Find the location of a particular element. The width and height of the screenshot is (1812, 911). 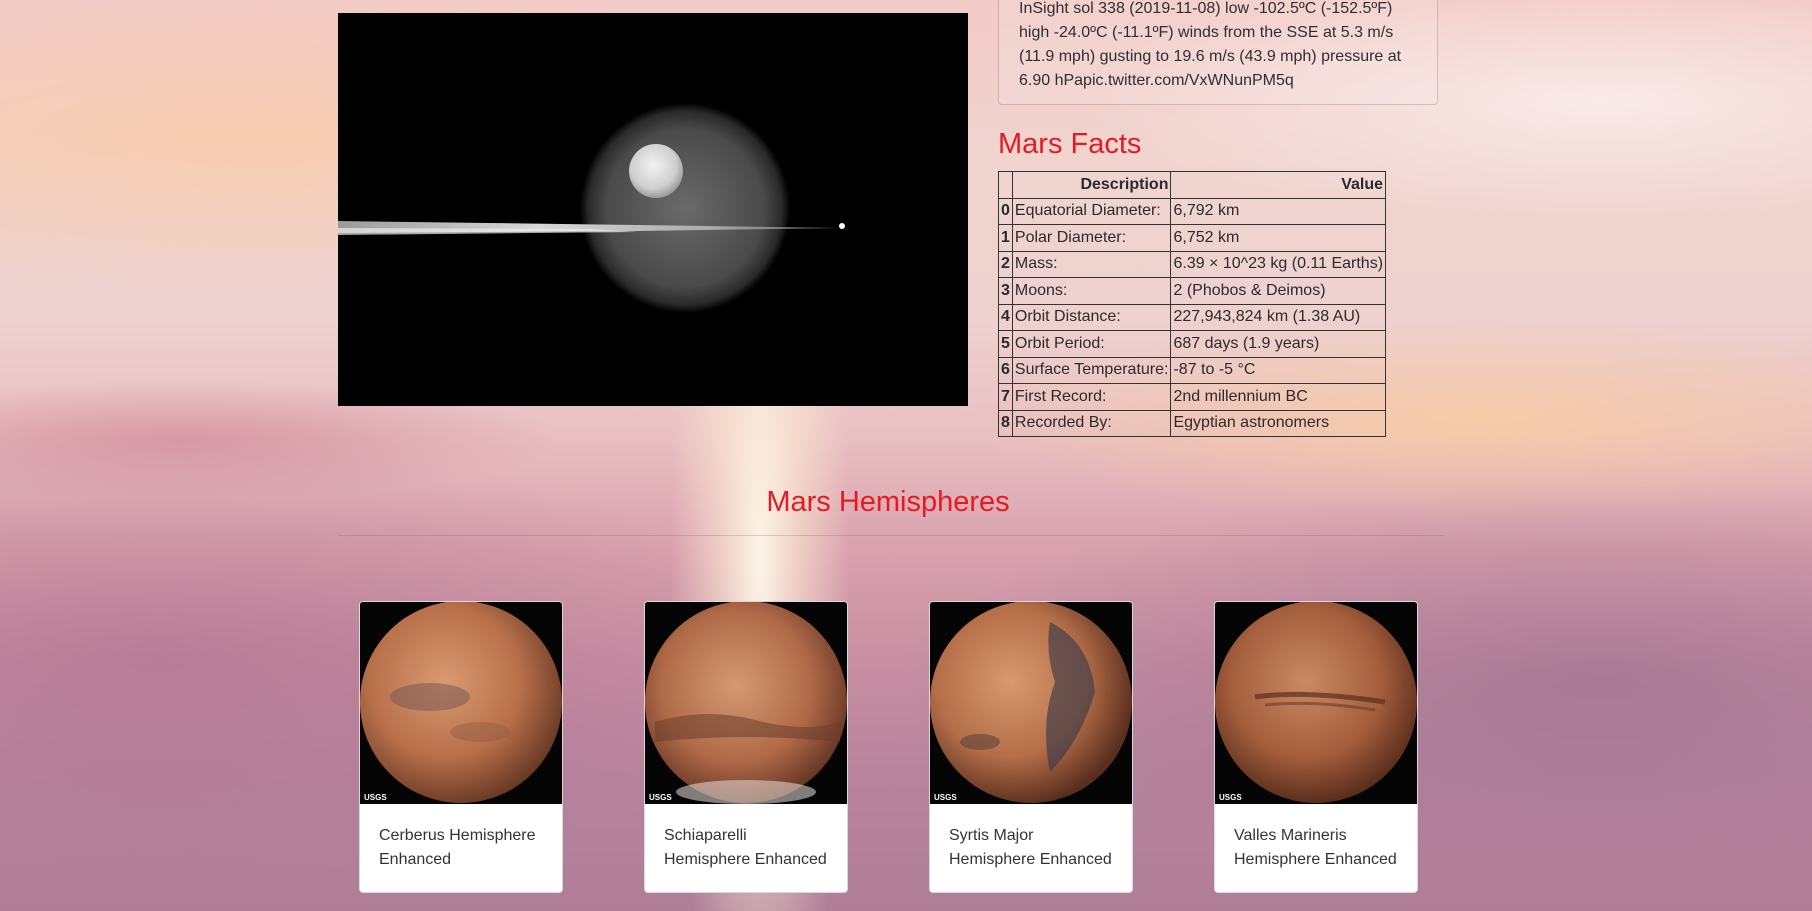

saturn-moon-photo-icon is located at coordinates (653, 209).